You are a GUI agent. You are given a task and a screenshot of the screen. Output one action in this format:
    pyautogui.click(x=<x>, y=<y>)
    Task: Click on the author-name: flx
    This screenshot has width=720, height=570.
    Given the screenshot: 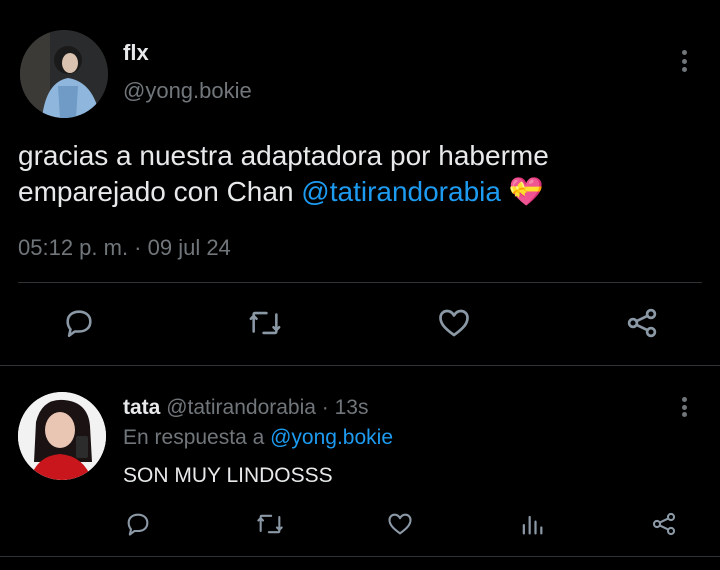 What is the action you would take?
    pyautogui.click(x=136, y=53)
    